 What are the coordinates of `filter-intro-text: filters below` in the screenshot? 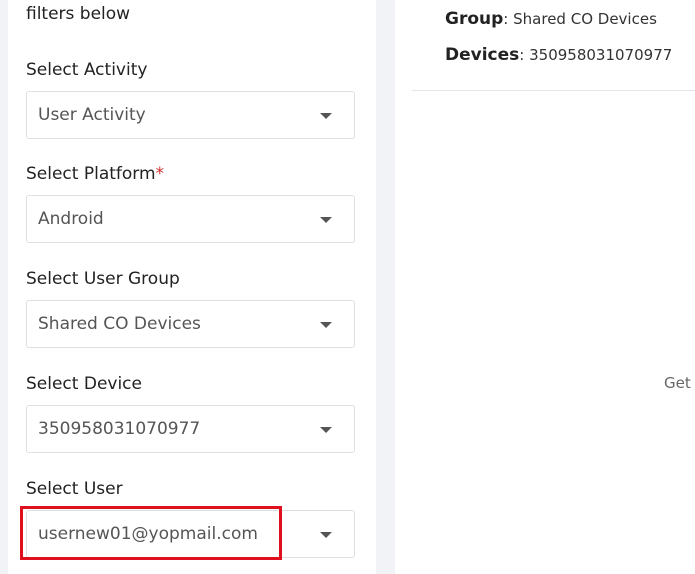 It's located at (78, 14).